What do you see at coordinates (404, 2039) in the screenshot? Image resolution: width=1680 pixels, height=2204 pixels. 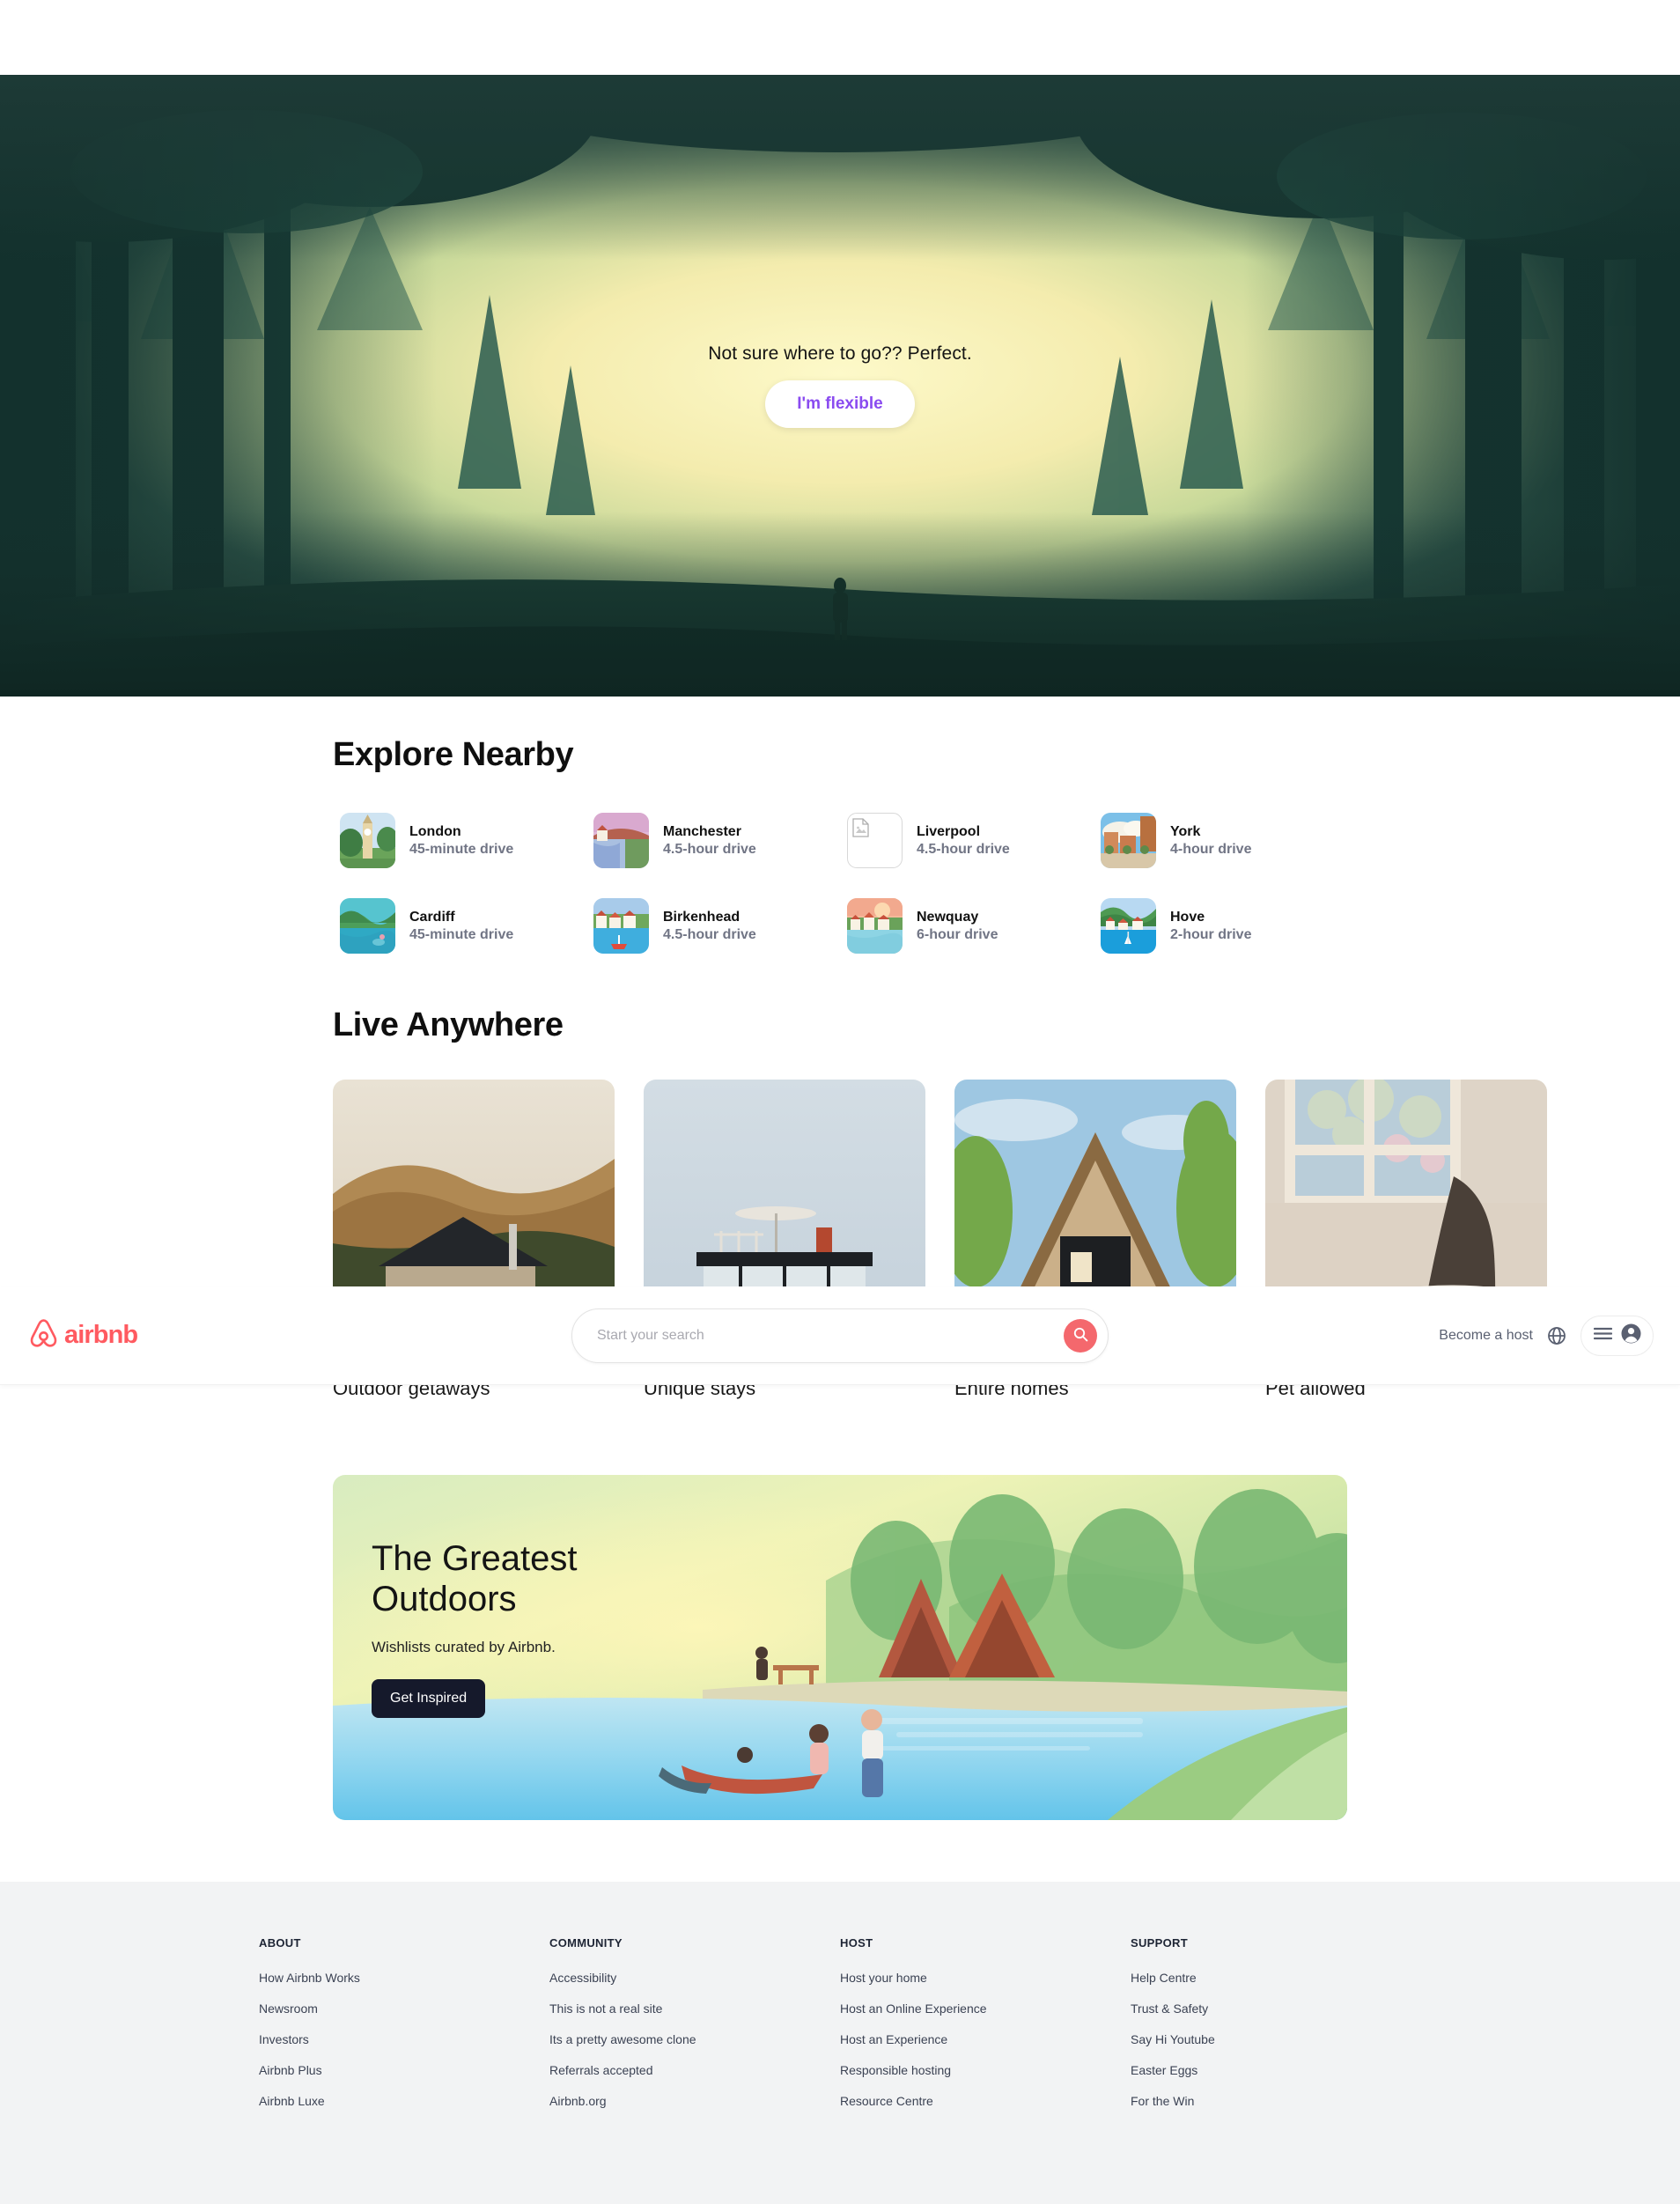 I see `footer-link: Investors` at bounding box center [404, 2039].